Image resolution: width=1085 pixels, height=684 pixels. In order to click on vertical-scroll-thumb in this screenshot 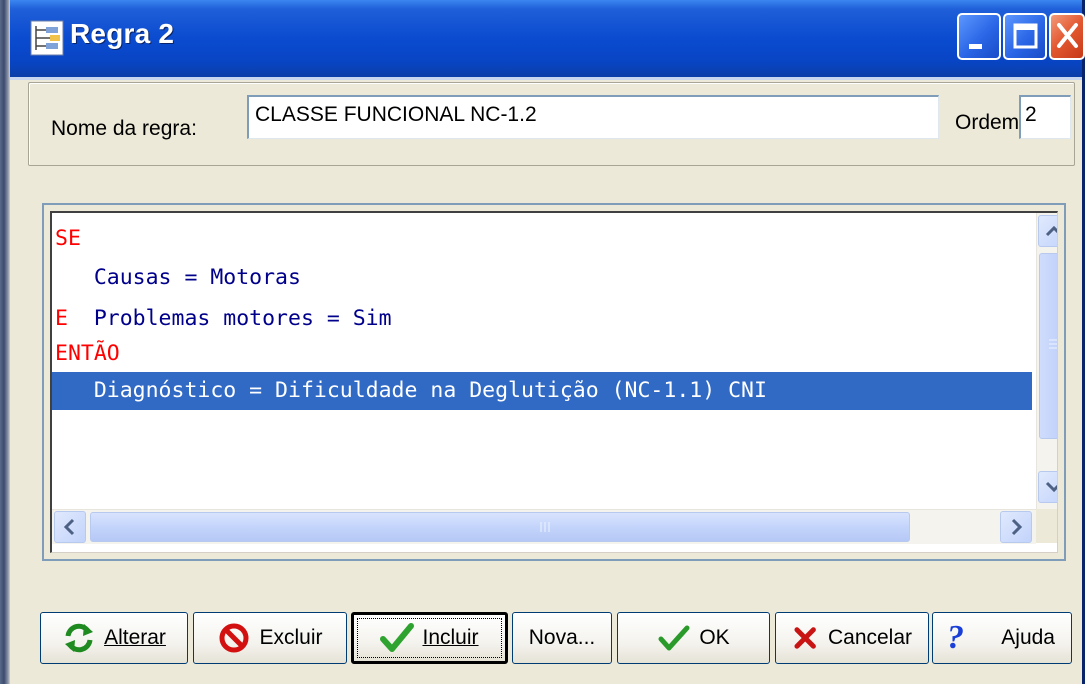, I will do `click(1048, 346)`.